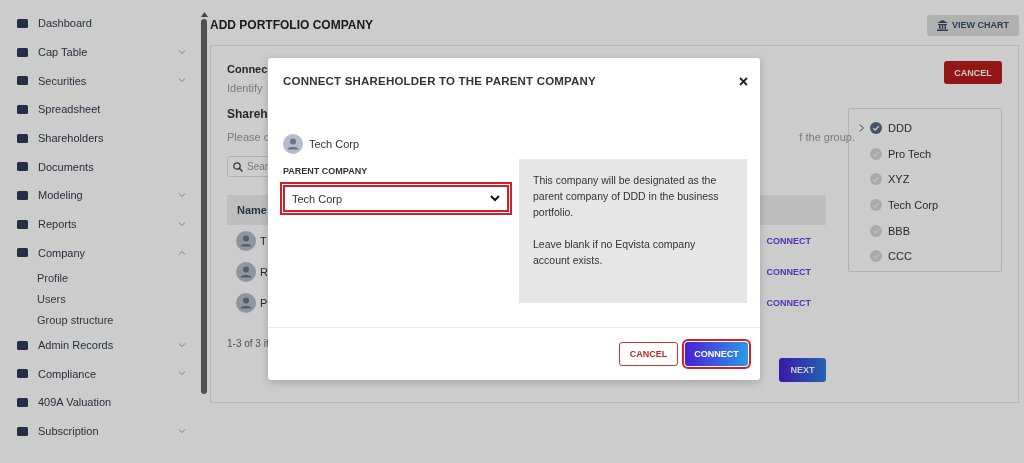 Image resolution: width=1024 pixels, height=463 pixels. Describe the element at coordinates (100, 278) in the screenshot. I see `sidebar-subitem: Profile` at that location.